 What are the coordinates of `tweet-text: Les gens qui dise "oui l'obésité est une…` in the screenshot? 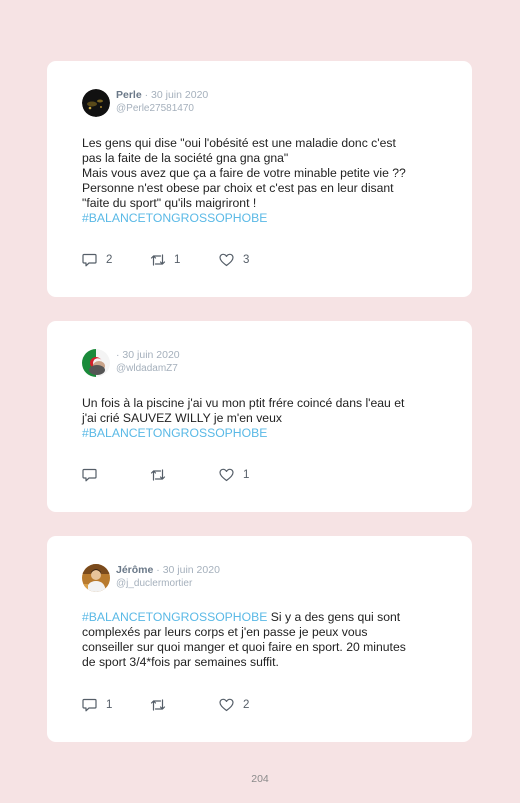 It's located at (262, 181).